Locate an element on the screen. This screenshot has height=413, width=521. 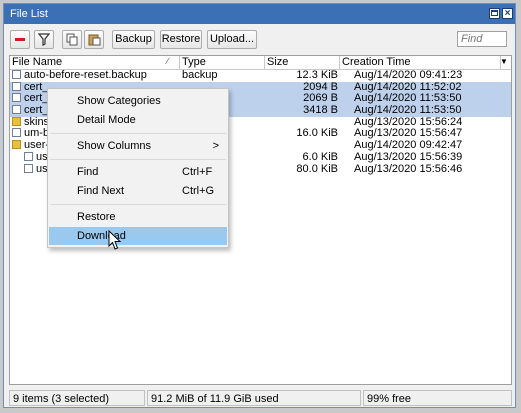
size-cell: 3418 B is located at coordinates (320, 111).